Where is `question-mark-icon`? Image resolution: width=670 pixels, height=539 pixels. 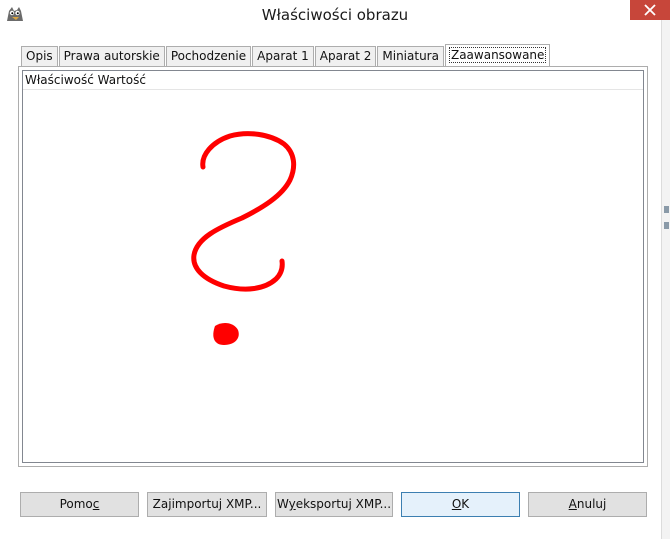
question-mark-icon is located at coordinates (244, 238).